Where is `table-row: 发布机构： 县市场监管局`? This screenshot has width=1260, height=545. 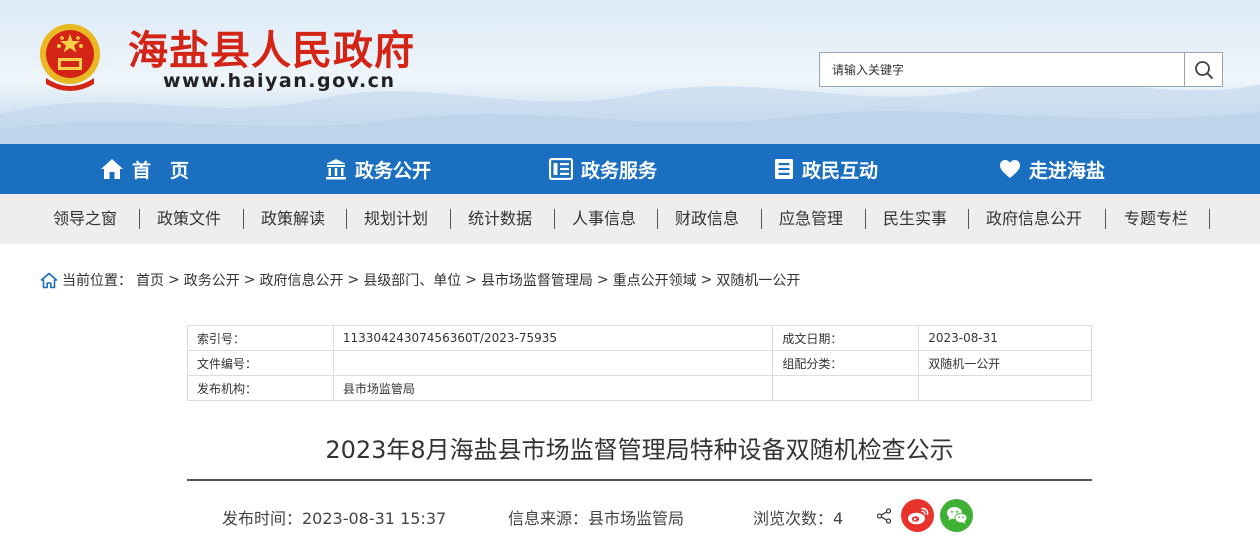
table-row: 发布机构： 县市场监管局 is located at coordinates (639, 388).